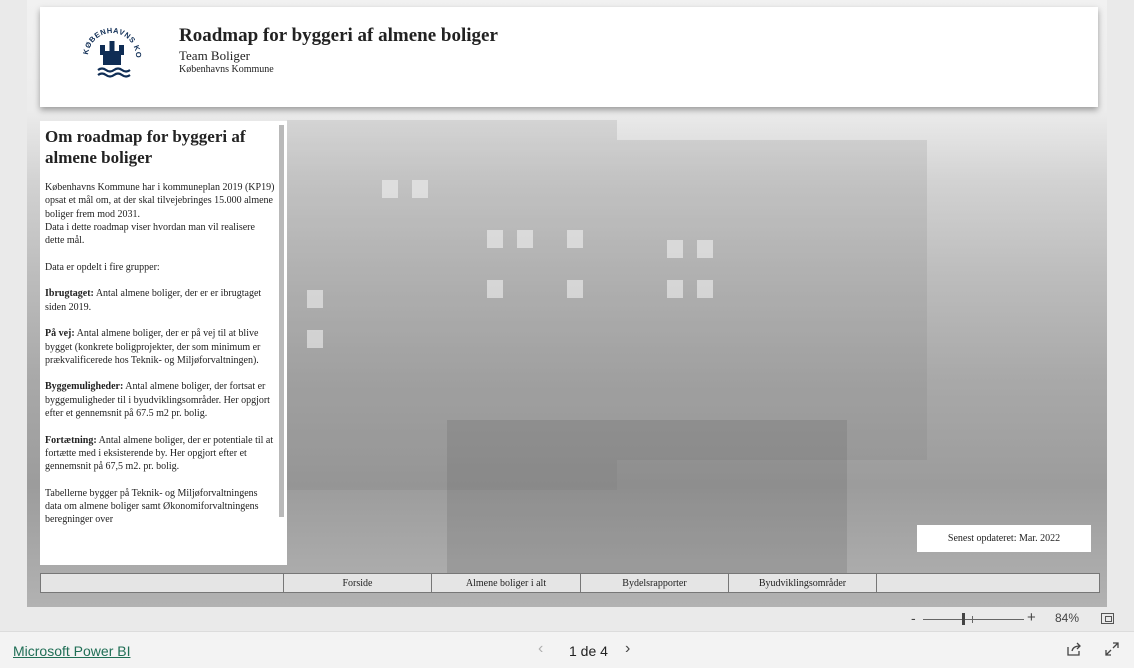 The height and width of the screenshot is (668, 1134). I want to click on last-updated-label: Senest opdateret: Mar. 2022, so click(1004, 538).